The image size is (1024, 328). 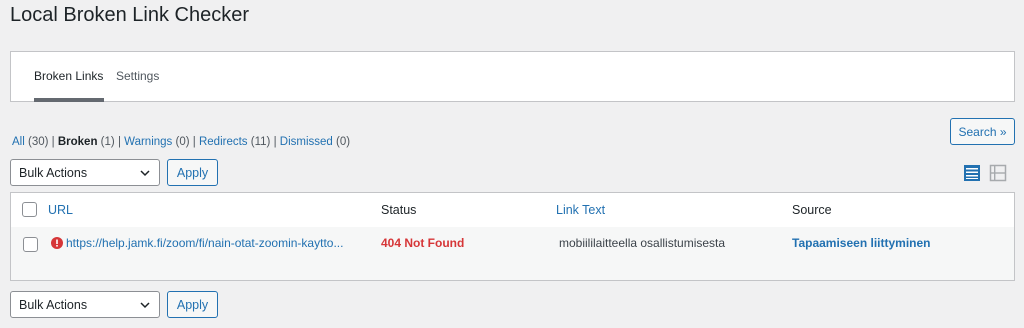 What do you see at coordinates (30, 244) in the screenshot?
I see `row-checkbox` at bounding box center [30, 244].